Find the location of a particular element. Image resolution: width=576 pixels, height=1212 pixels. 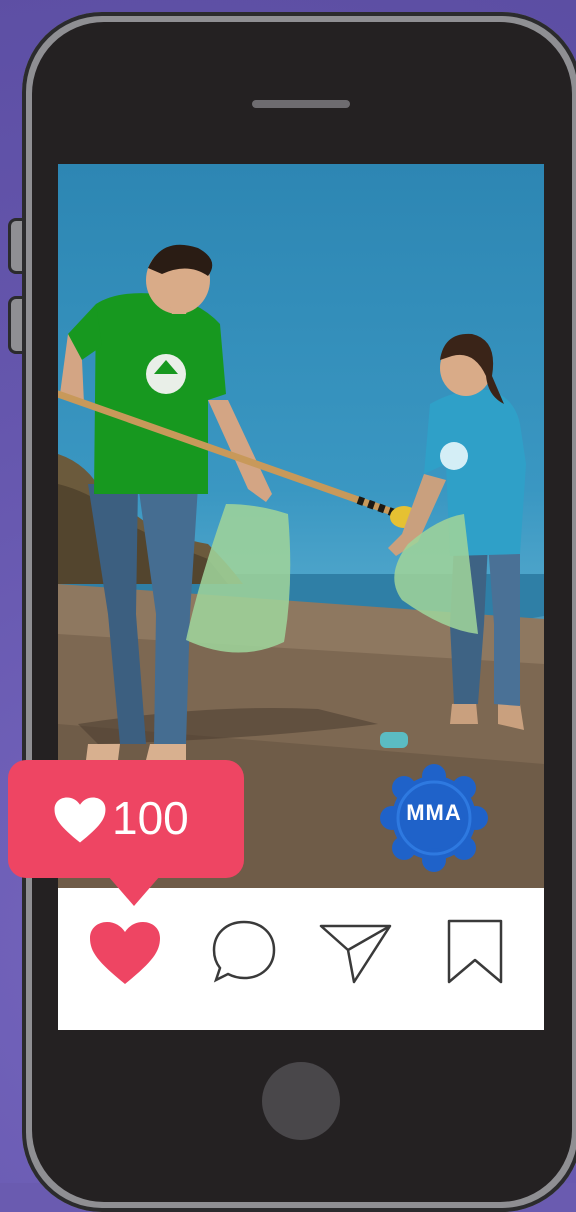

brand-badge-text: MMA is located at coordinates (434, 812).